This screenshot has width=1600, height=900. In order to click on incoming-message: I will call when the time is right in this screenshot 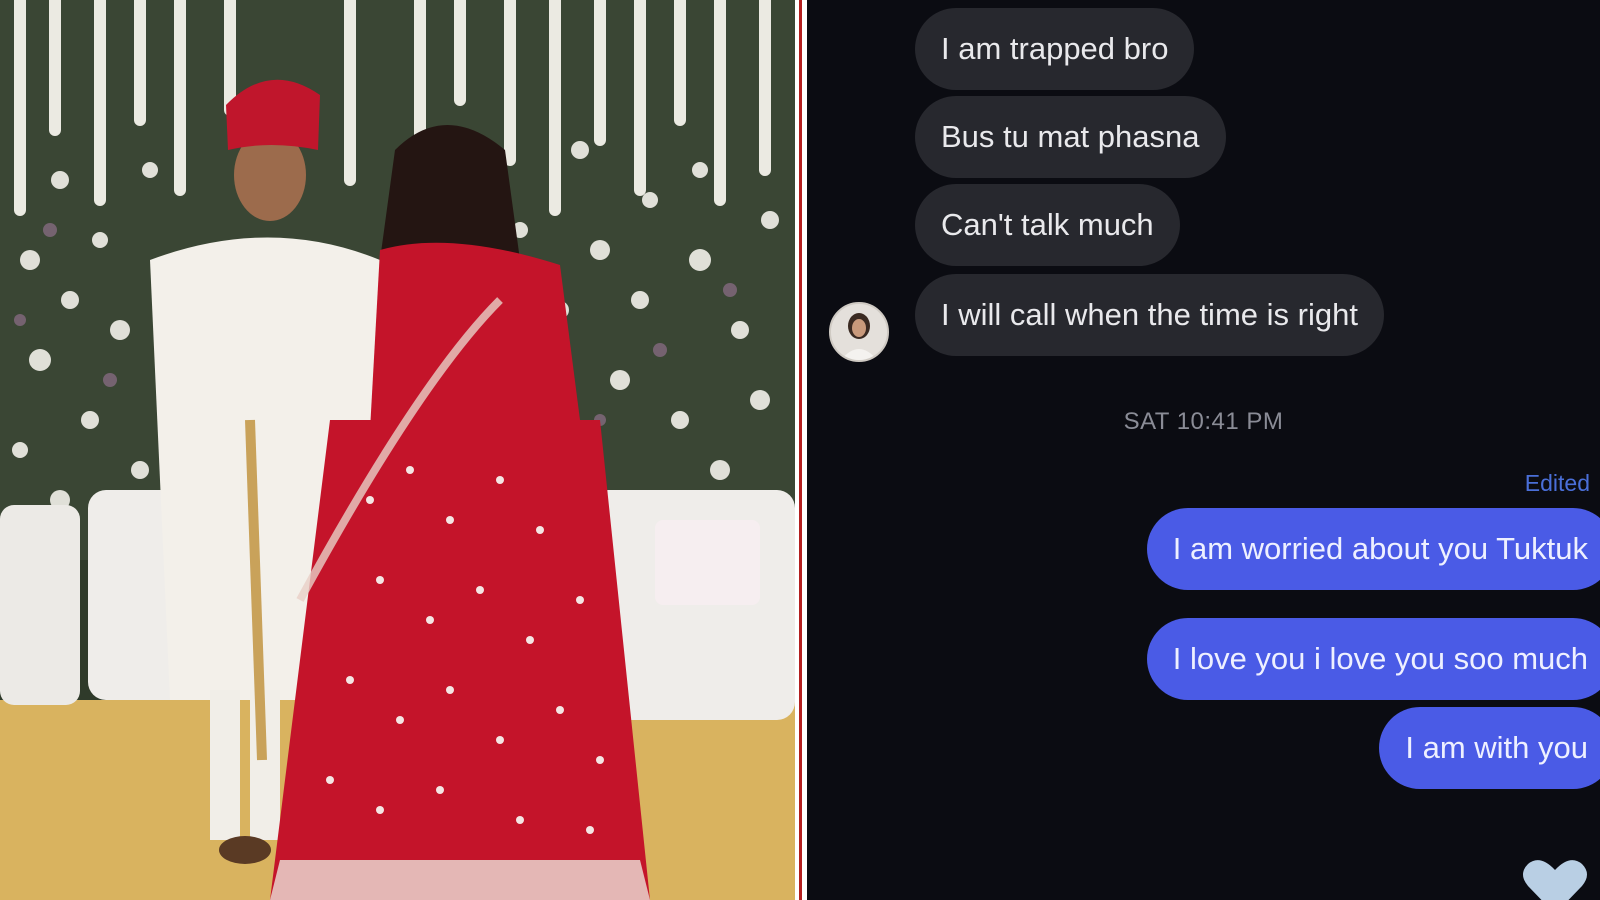, I will do `click(1149, 315)`.